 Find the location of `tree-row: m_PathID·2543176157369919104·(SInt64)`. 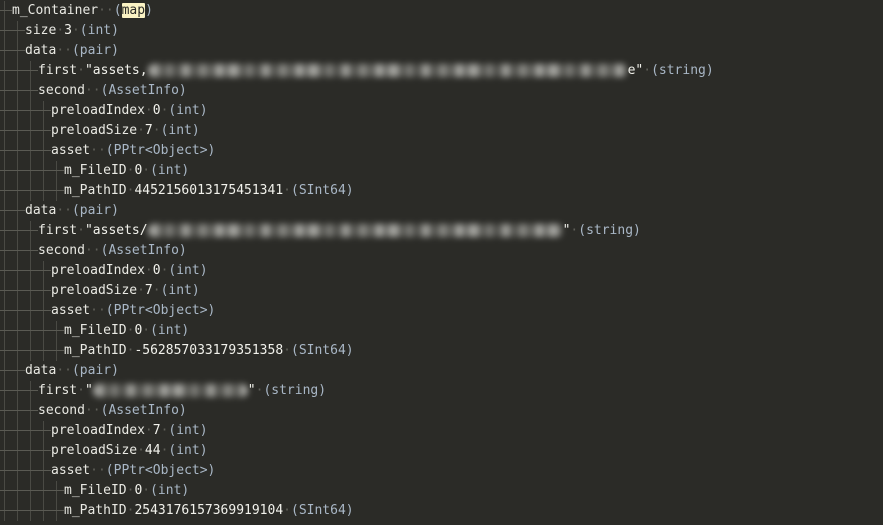

tree-row: m_PathID·2543176157369919104·(SInt64) is located at coordinates (441, 511).